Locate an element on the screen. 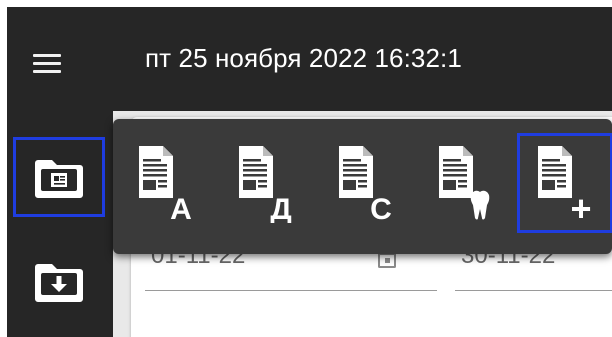 This screenshot has height=337, width=612. document-tooth-icon is located at coordinates (464, 183).